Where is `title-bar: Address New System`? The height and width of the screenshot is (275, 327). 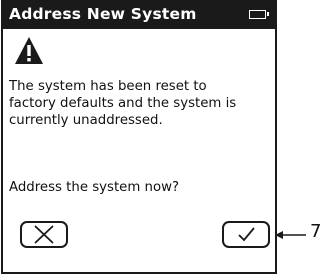 title-bar: Address New System is located at coordinates (139, 14).